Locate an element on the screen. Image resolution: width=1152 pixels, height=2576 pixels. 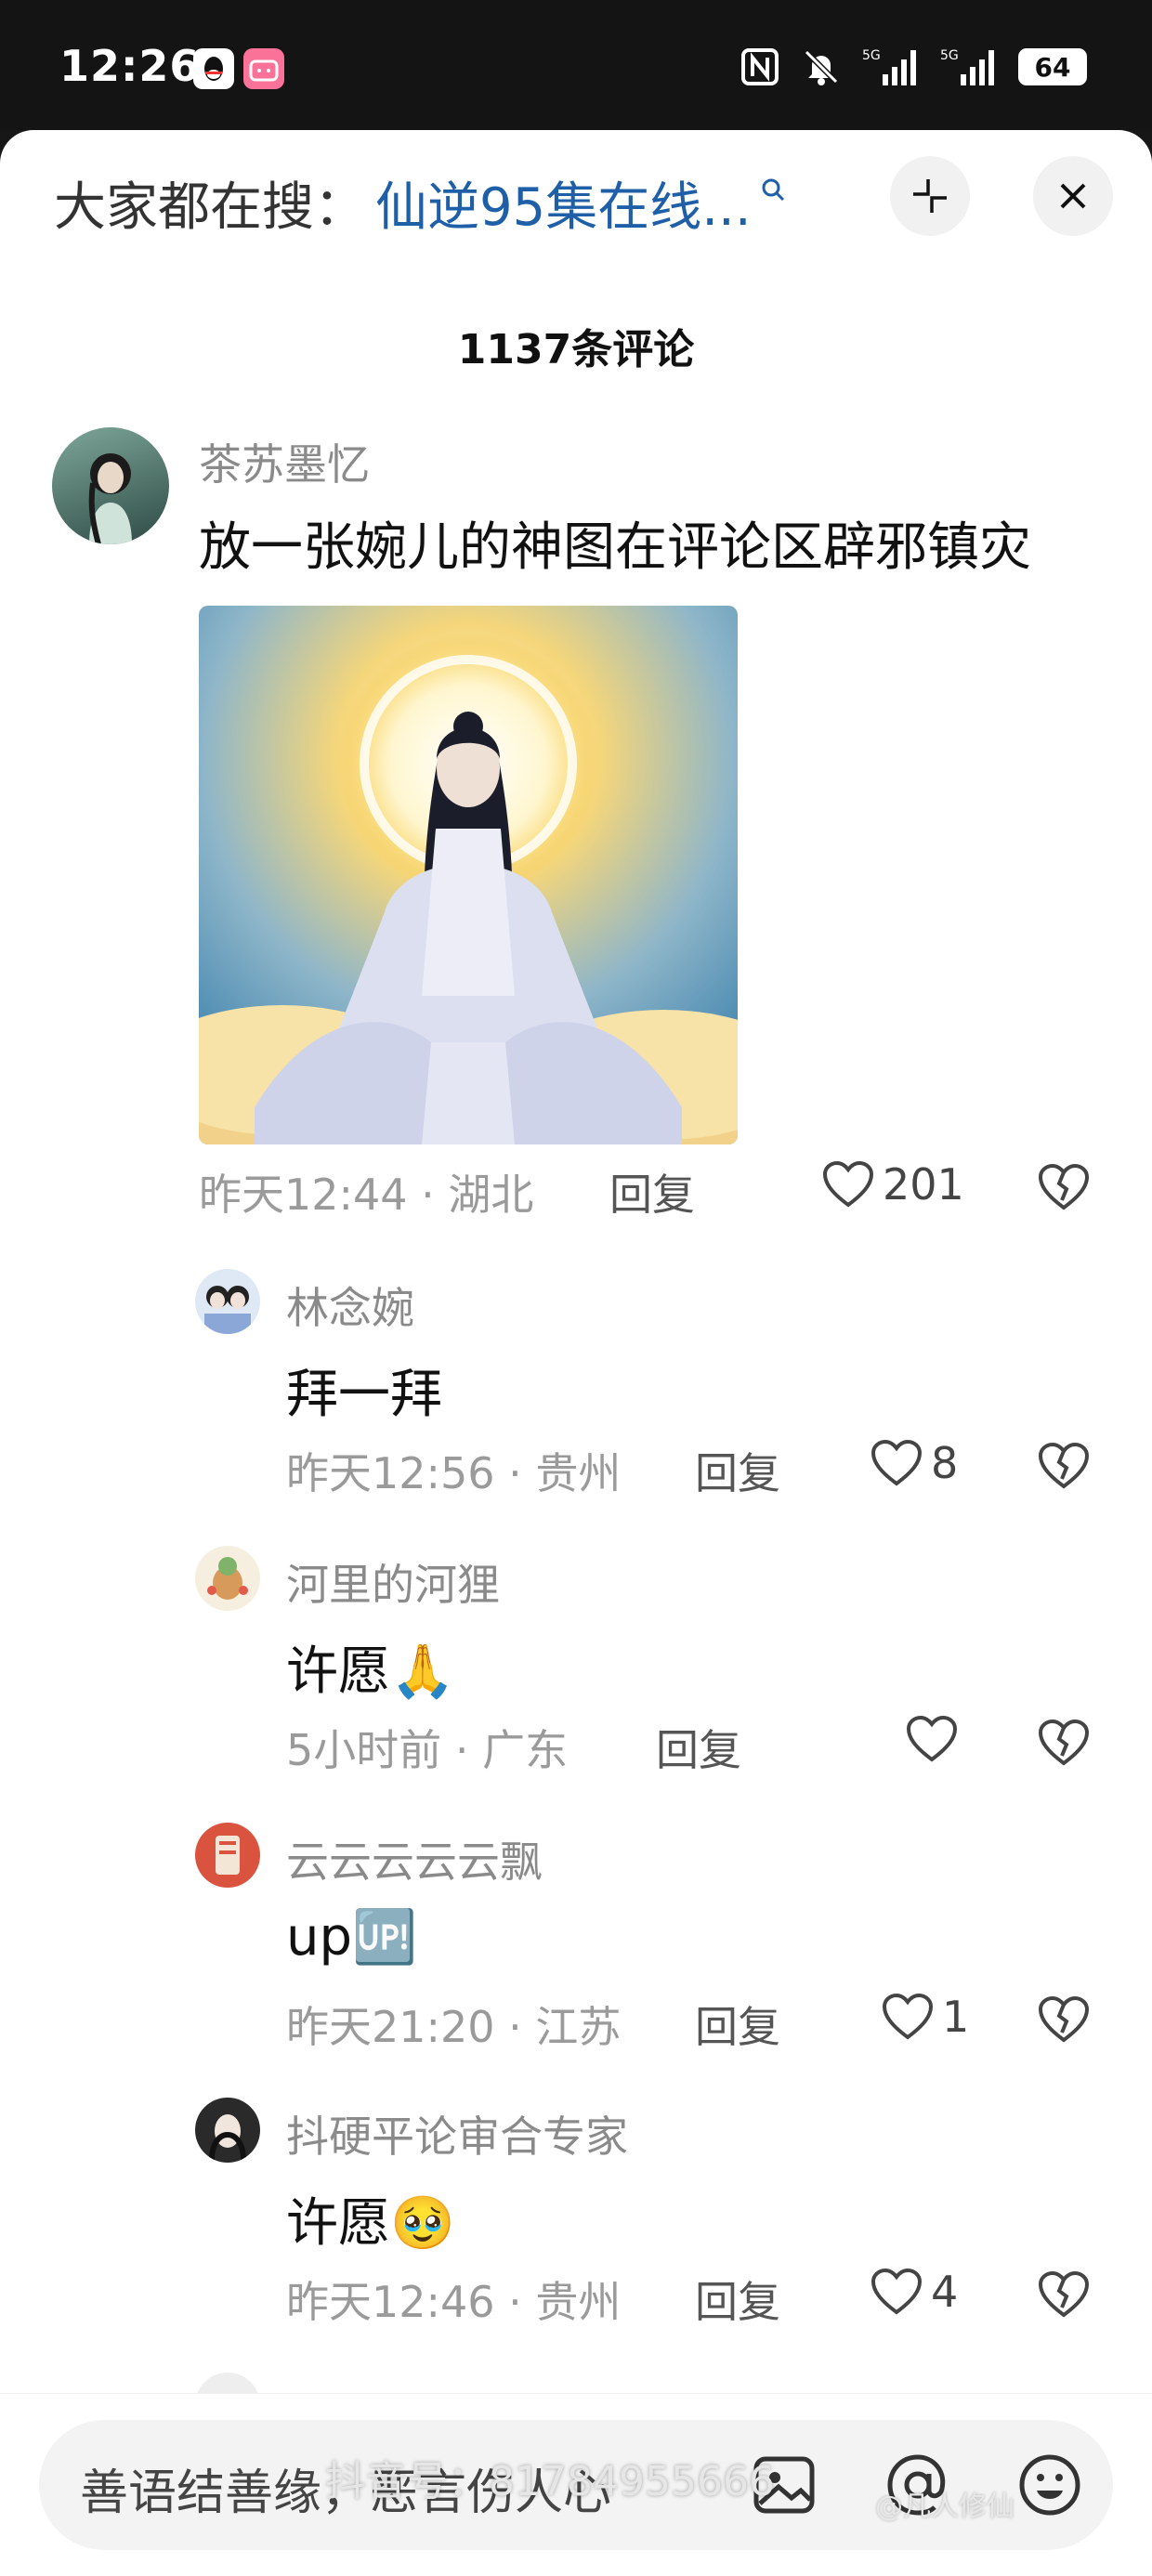
comment-meta: 昨天12:46 · 贵州 is located at coordinates (454, 2302).